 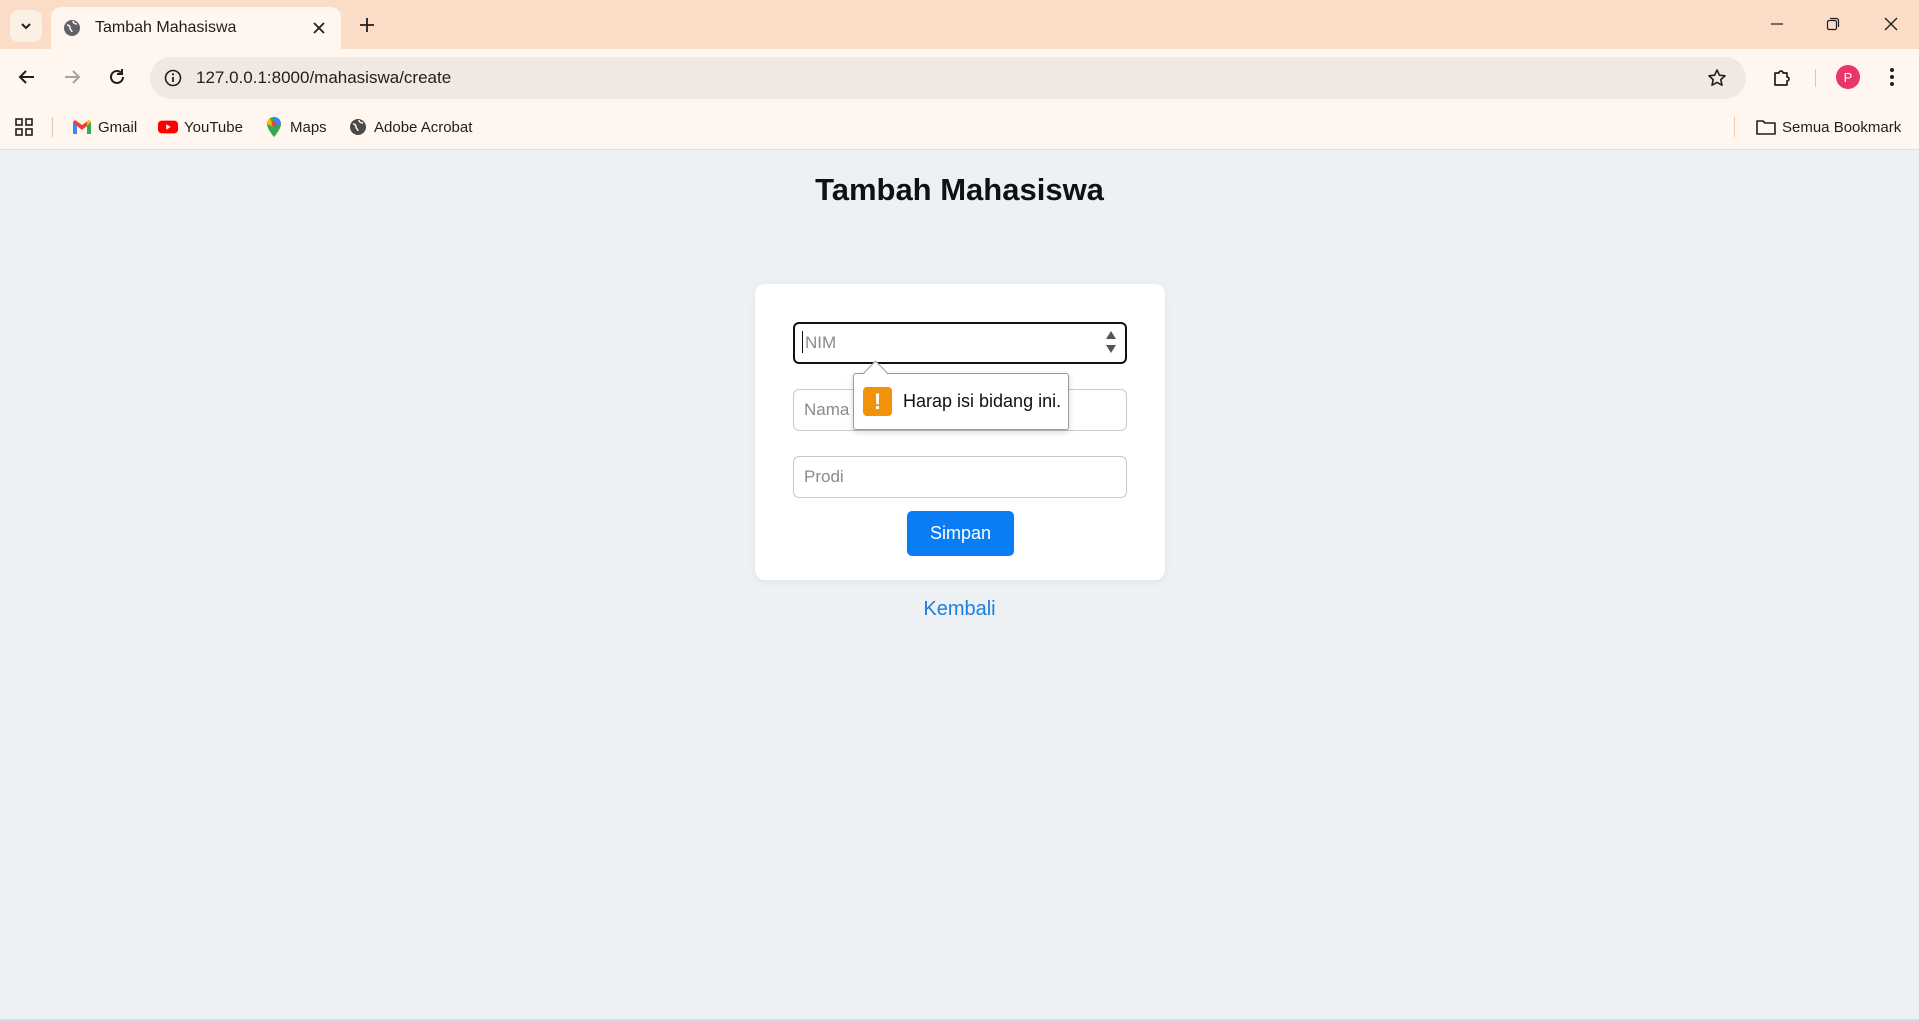 I want to click on text-caret, so click(x=802, y=342).